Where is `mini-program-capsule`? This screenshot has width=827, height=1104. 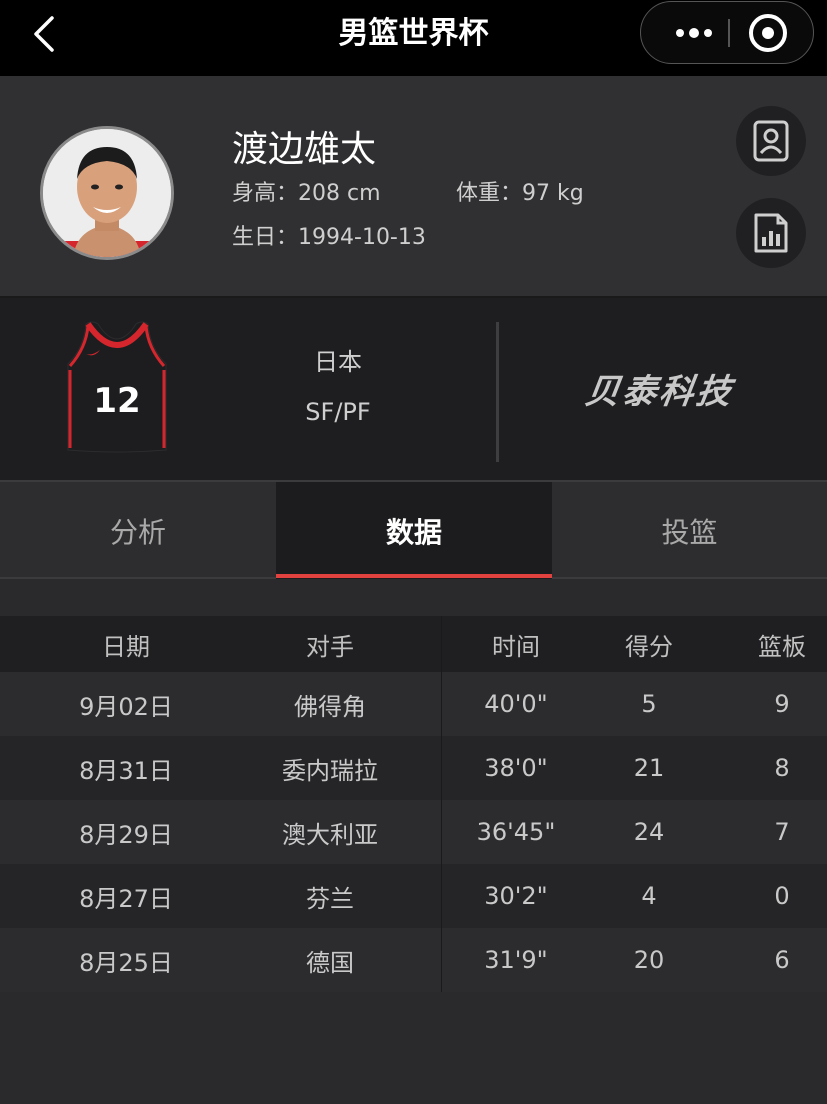 mini-program-capsule is located at coordinates (727, 32).